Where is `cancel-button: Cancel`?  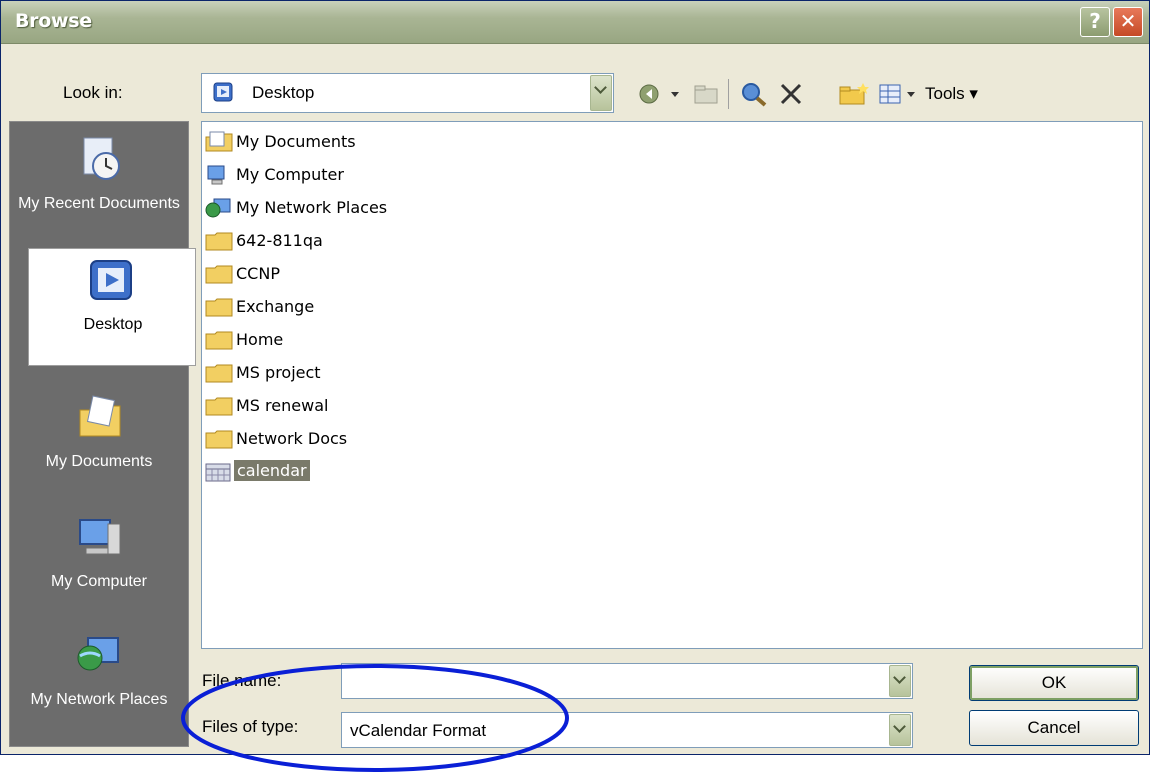
cancel-button: Cancel is located at coordinates (1054, 728).